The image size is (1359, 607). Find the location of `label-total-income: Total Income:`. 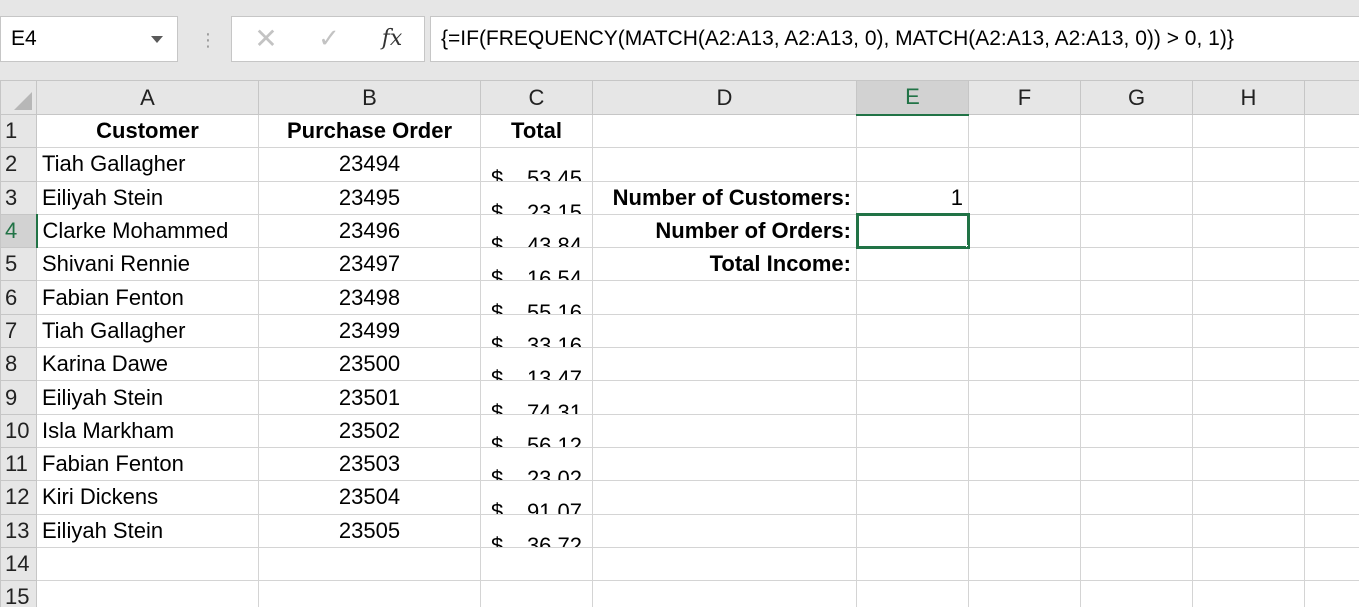

label-total-income: Total Income: is located at coordinates (724, 264).